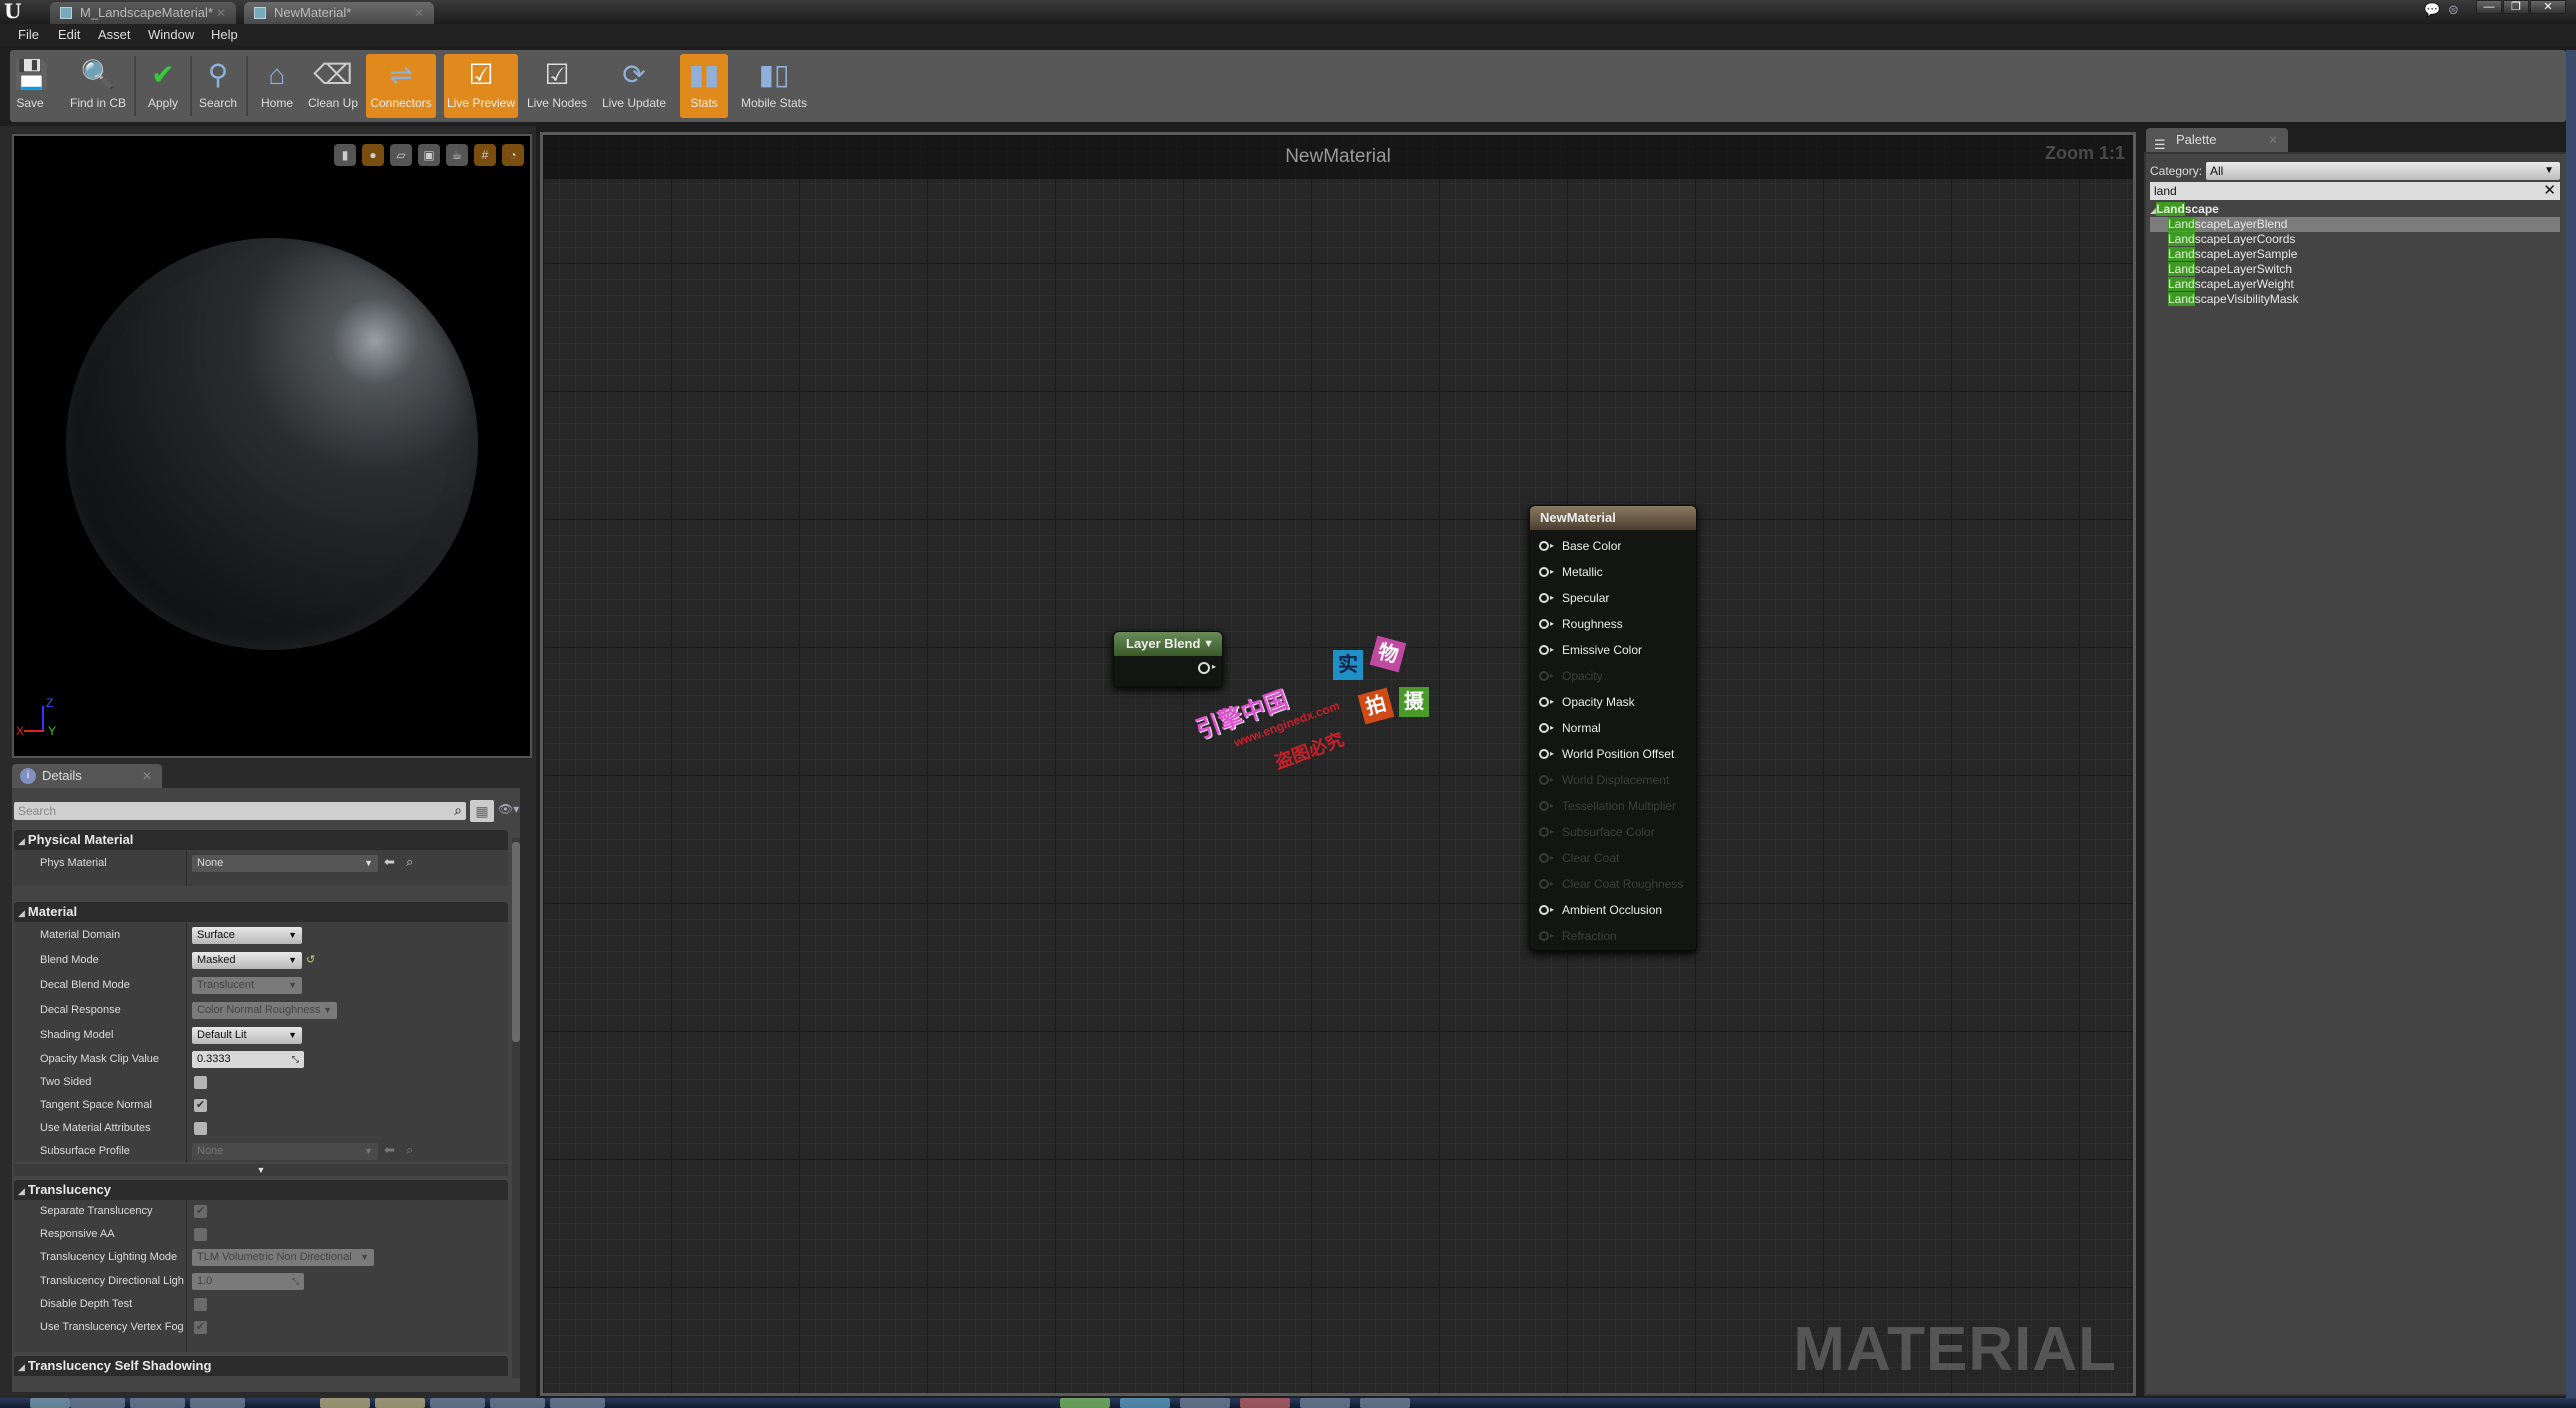 This screenshot has width=2576, height=1408. Describe the element at coordinates (2217, 140) in the screenshot. I see `palette-tab: ☰ Palette ✕` at that location.